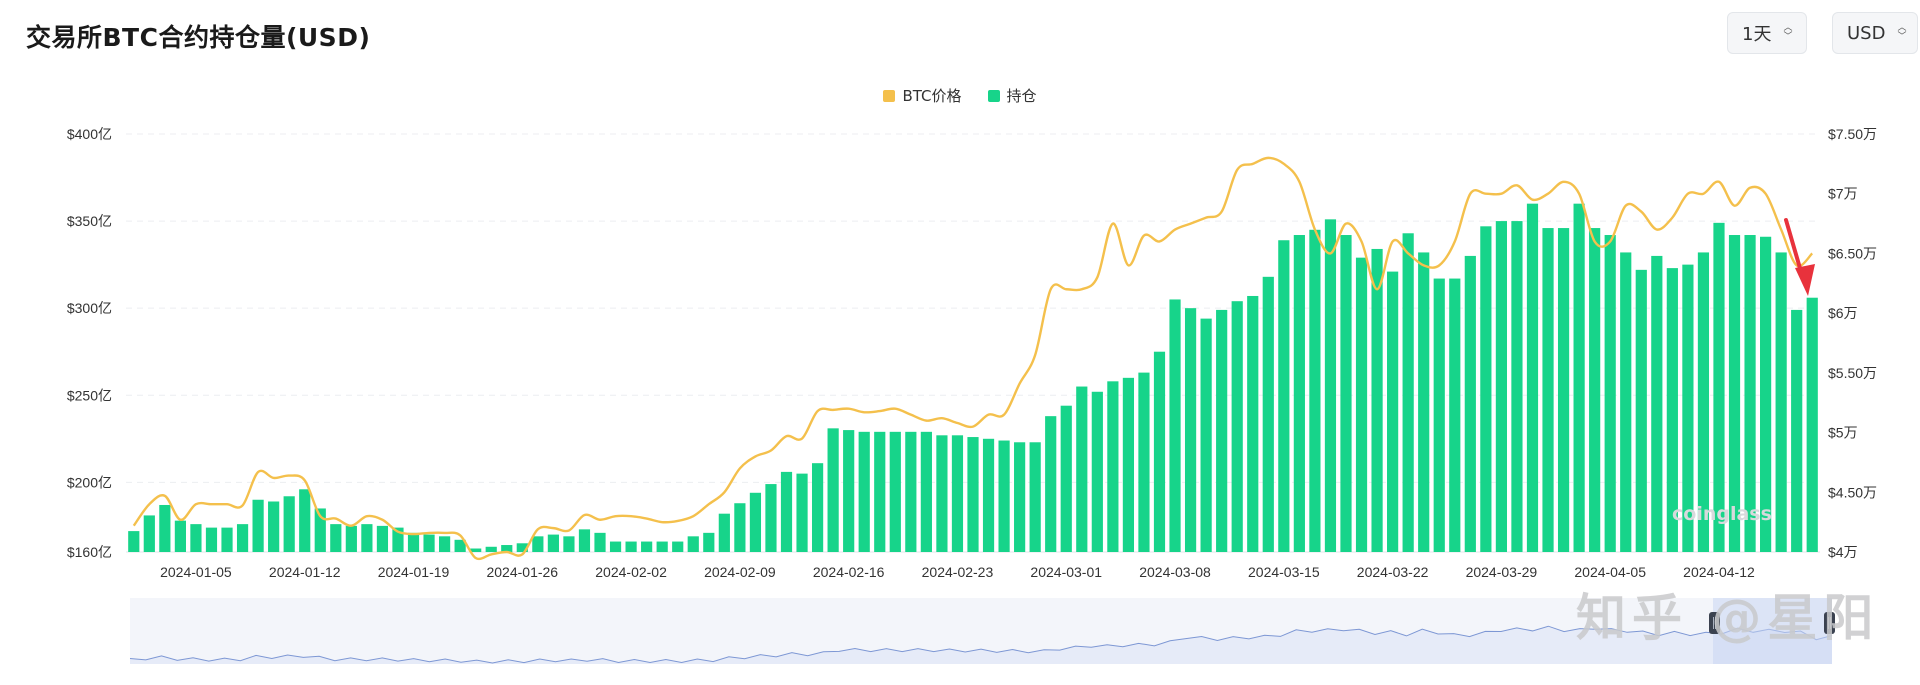 This screenshot has height=685, width=1920. What do you see at coordinates (1852, 373) in the screenshot?
I see `y-right-tick-label: $5.50万` at bounding box center [1852, 373].